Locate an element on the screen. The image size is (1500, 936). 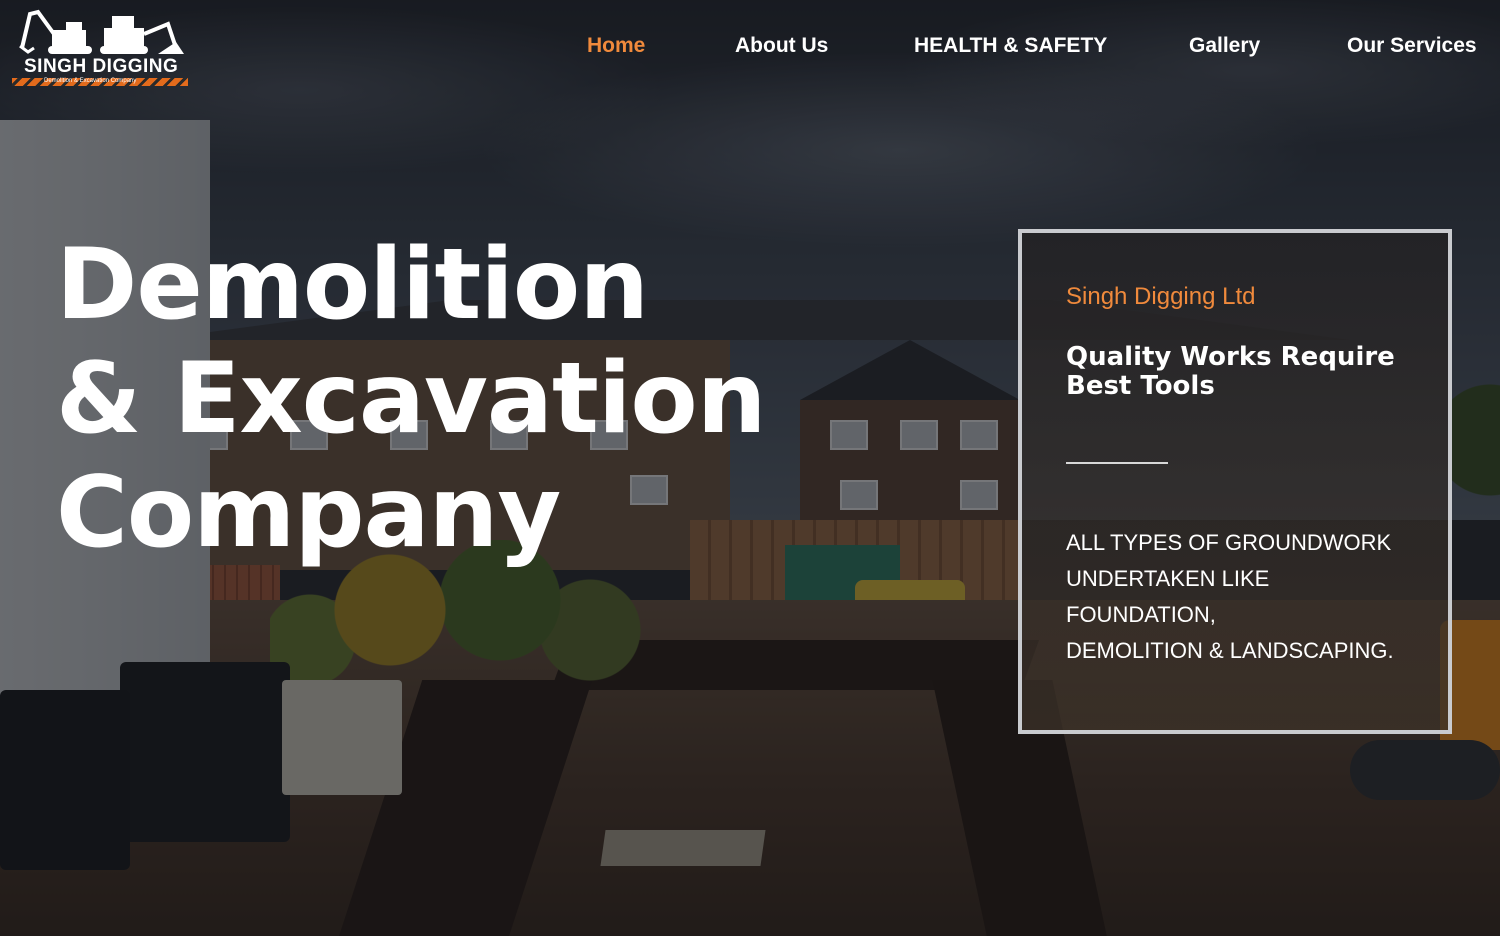
hero-title-line: Company is located at coordinates (308, 513).